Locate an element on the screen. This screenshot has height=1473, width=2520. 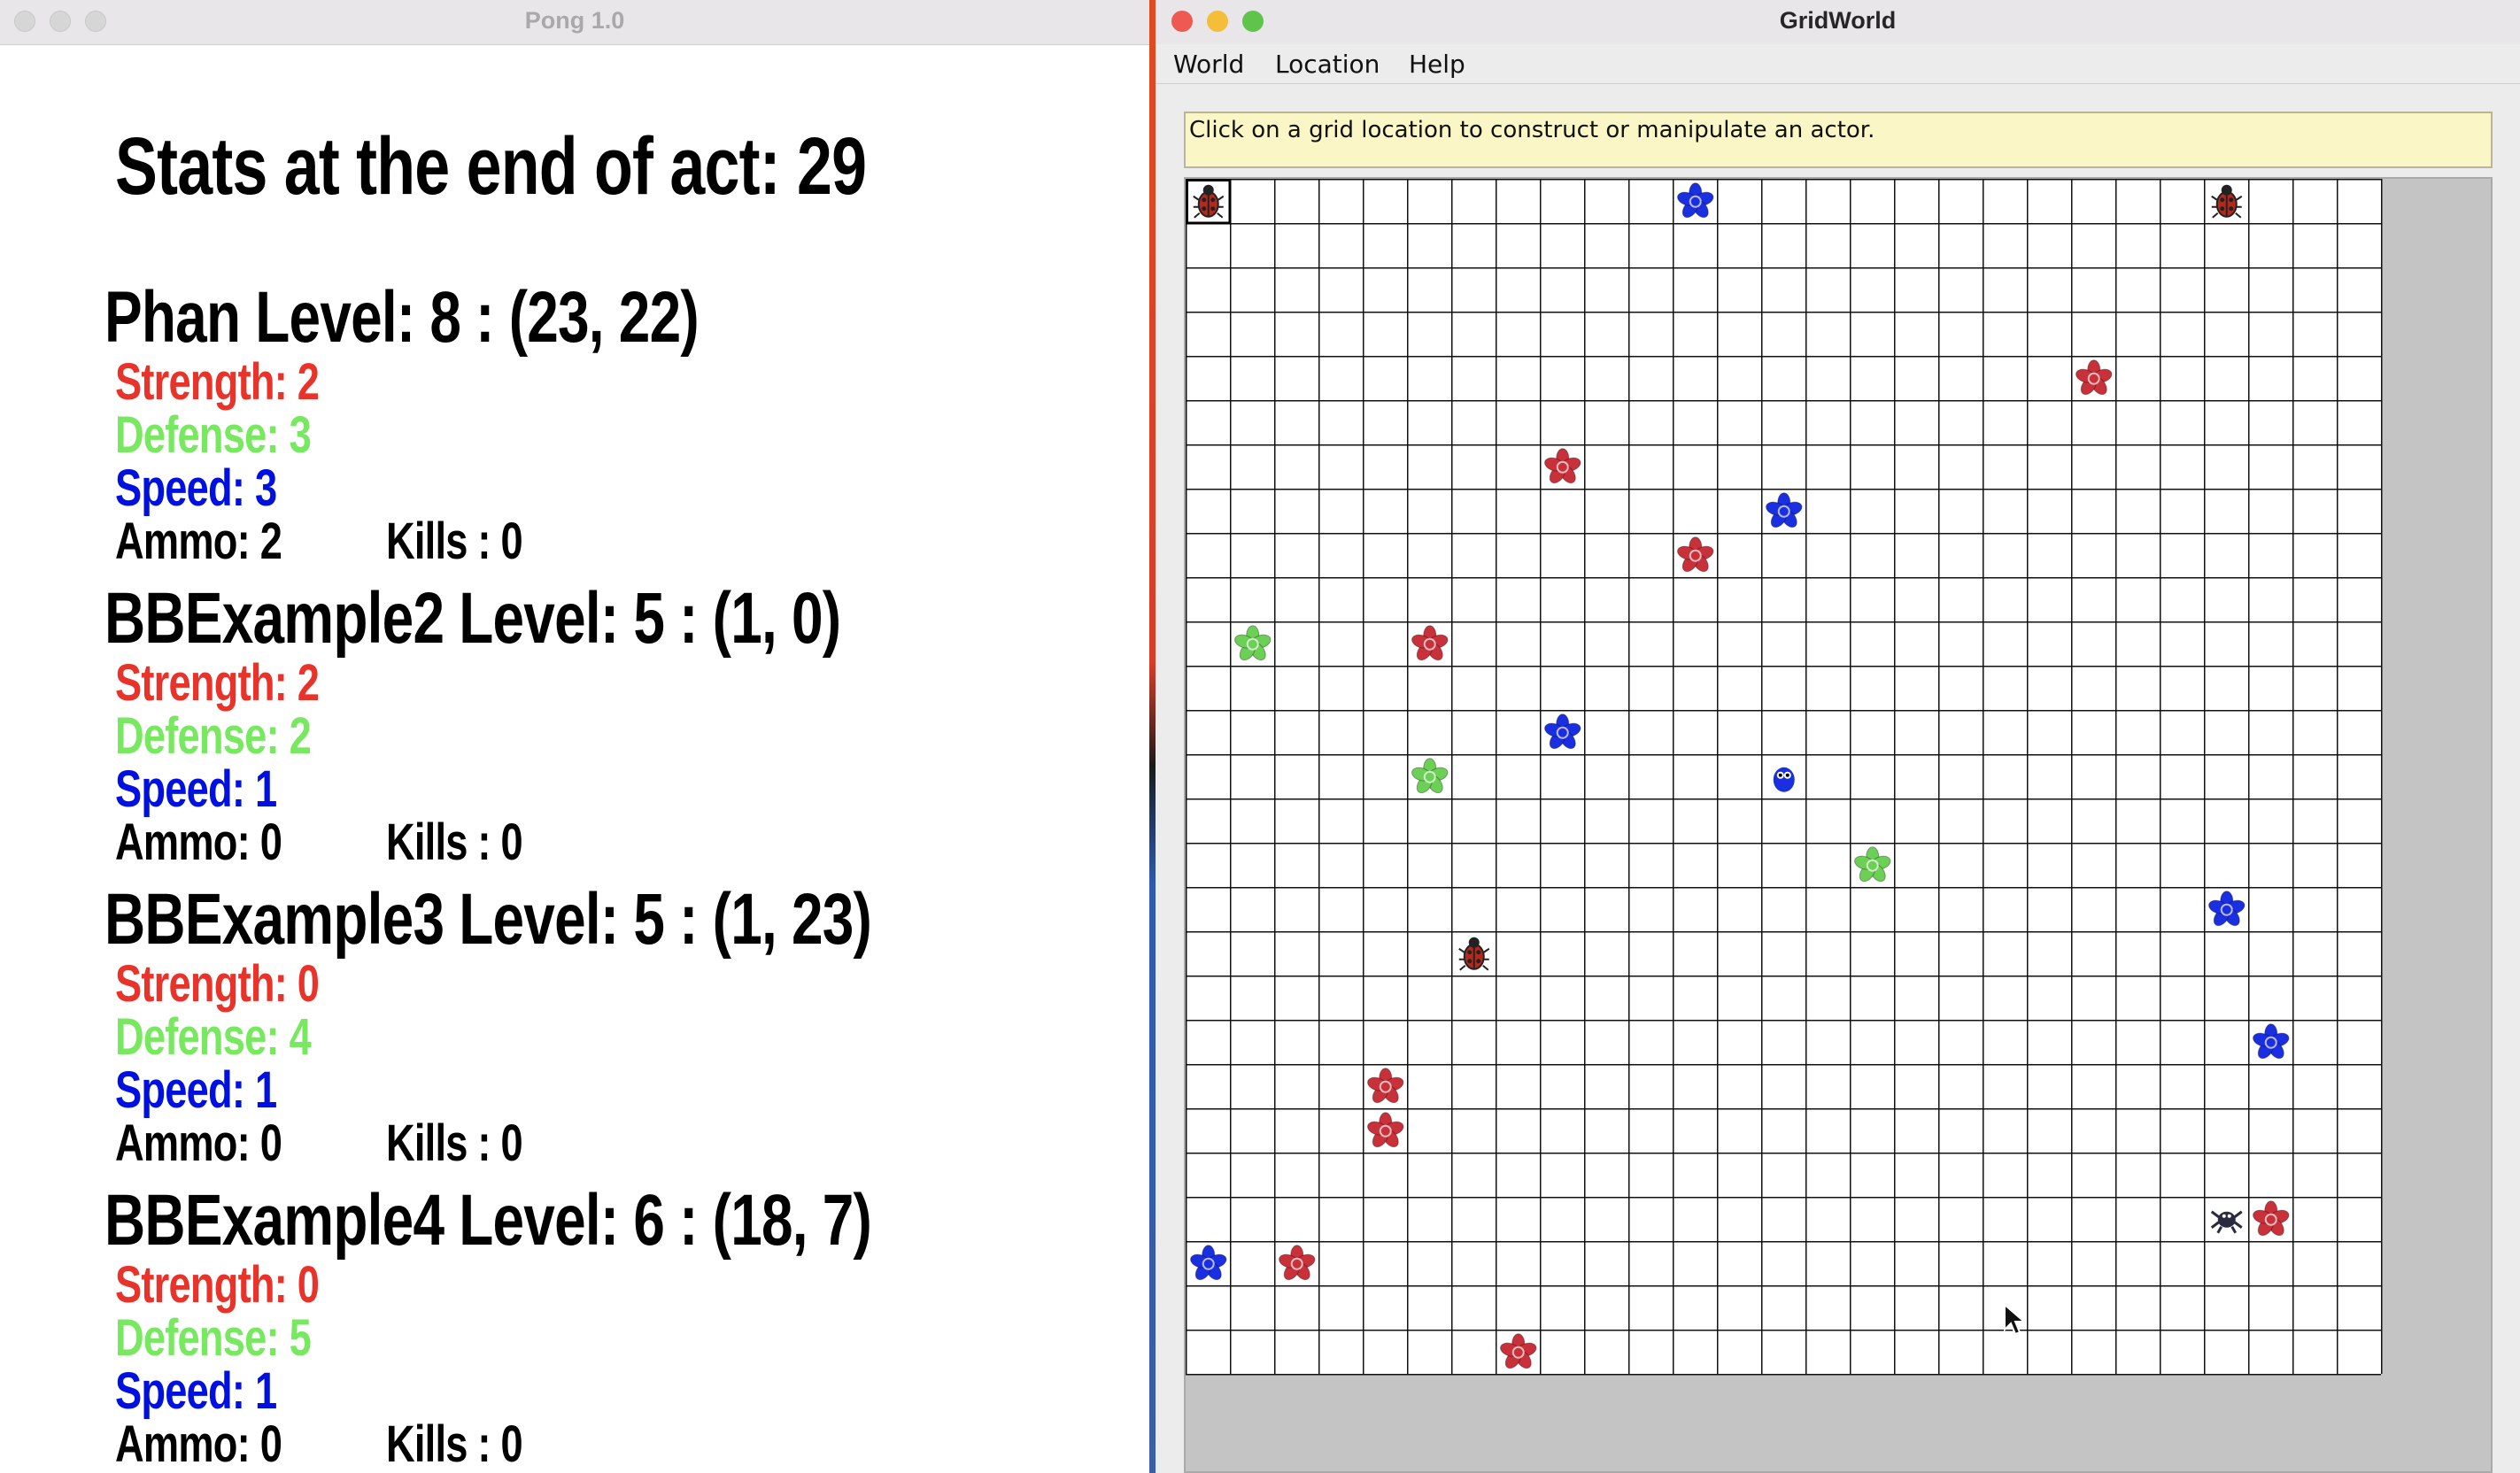
window-title: Pong 1.0 is located at coordinates (574, 20).